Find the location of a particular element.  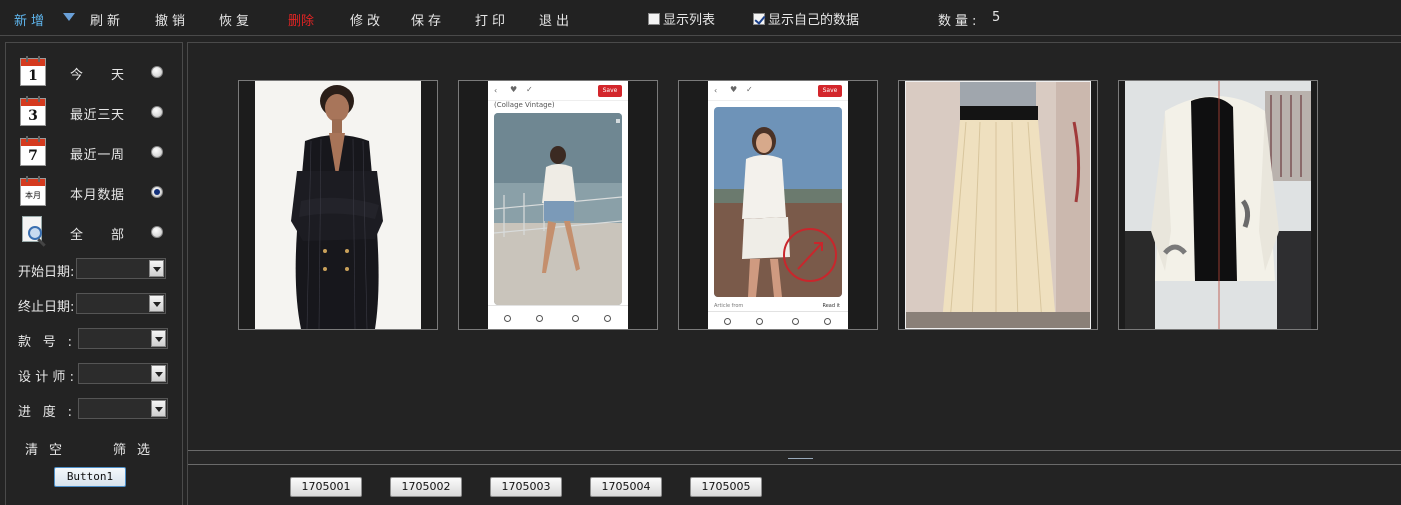

date-option-last-week: 7 最近一周 is located at coordinates (95, 152).